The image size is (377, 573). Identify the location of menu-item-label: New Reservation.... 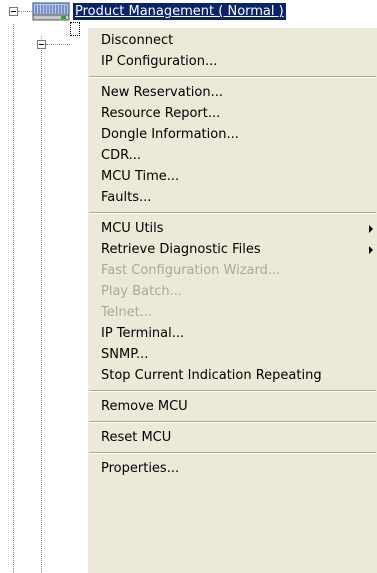
(162, 92).